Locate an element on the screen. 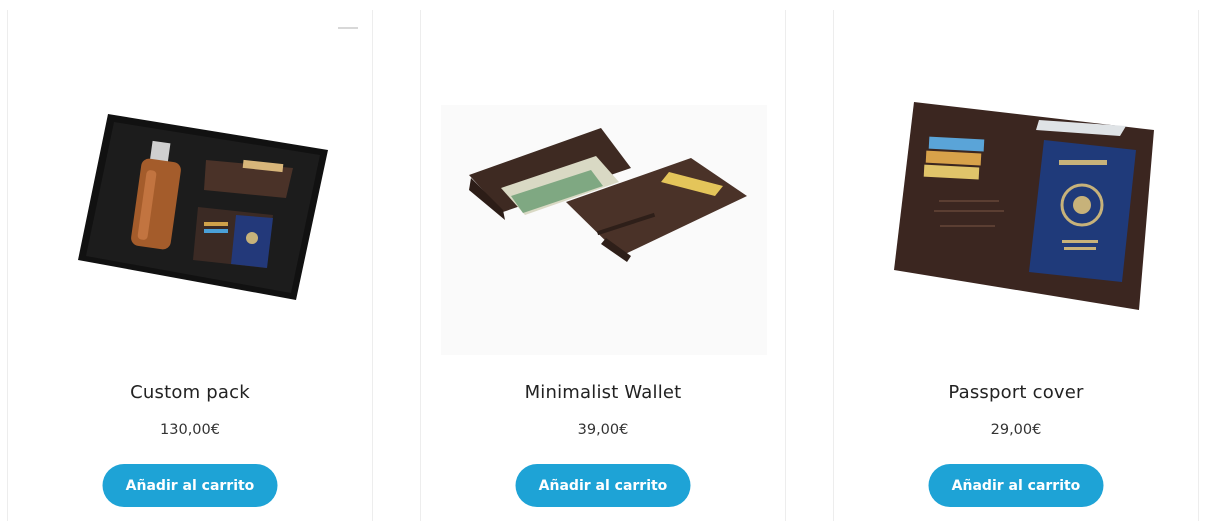 This screenshot has width=1219, height=521. product-name: Custom pack is located at coordinates (190, 392).